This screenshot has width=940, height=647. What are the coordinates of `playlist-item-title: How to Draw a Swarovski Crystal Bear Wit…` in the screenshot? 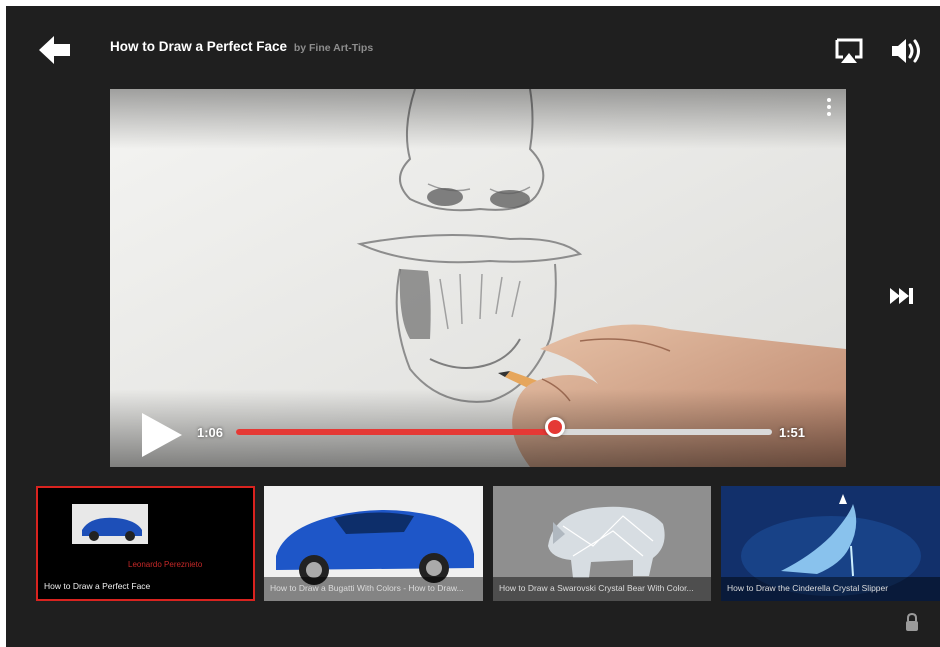 It's located at (602, 589).